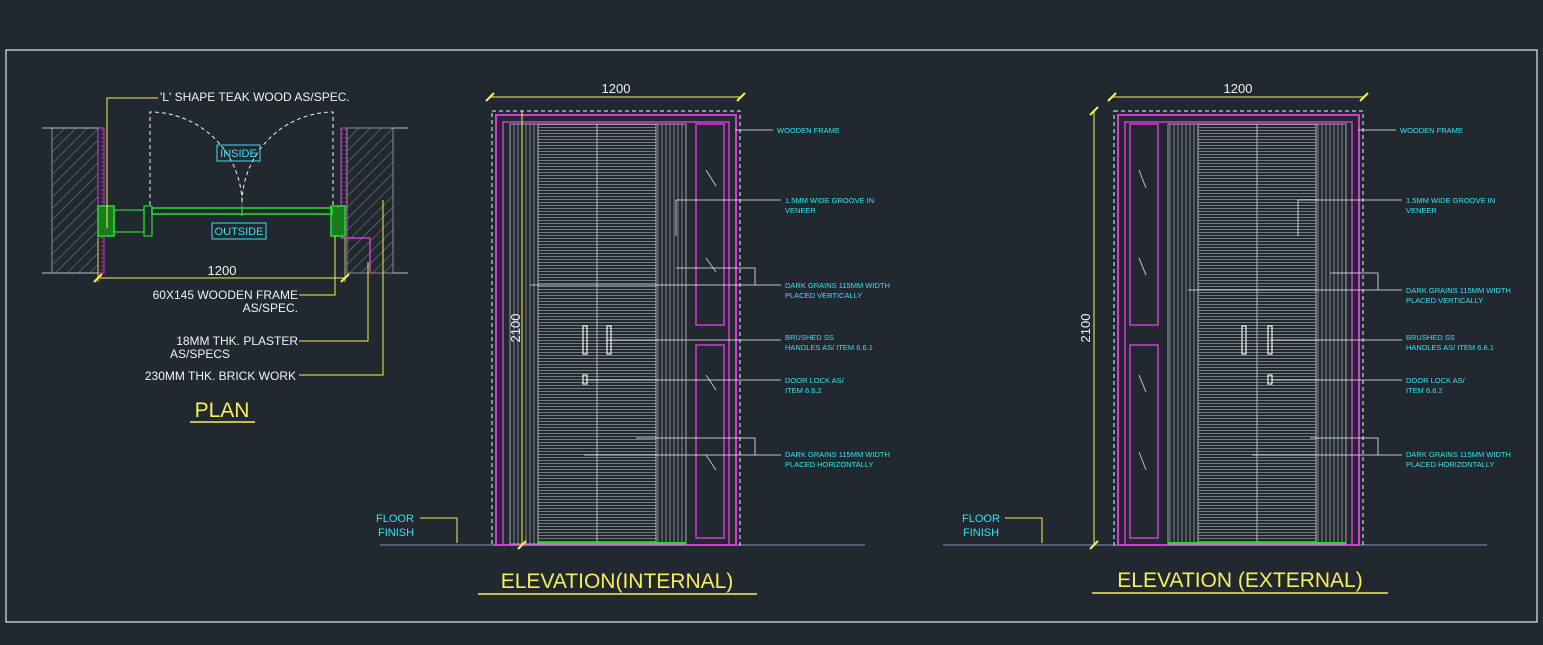  Describe the element at coordinates (1430, 337) in the screenshot. I see `external-note-handle-1: BRUSHED SS` at that location.